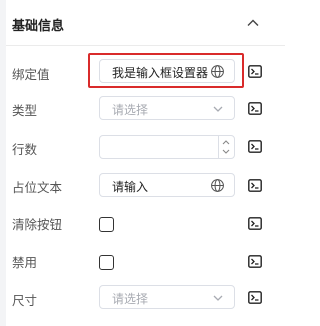  I want to click on placeholder-value: 请输入, so click(130, 187).